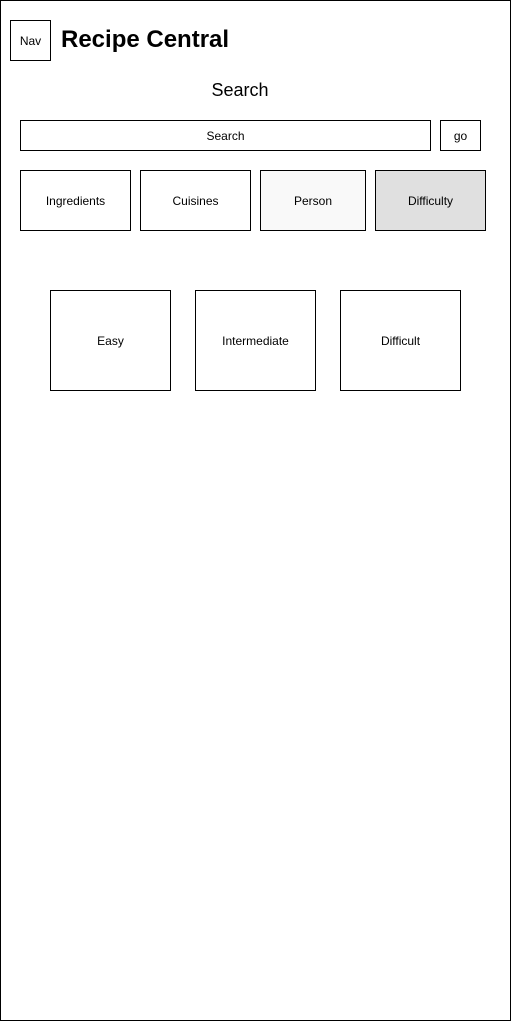  What do you see at coordinates (313, 200) in the screenshot?
I see `tab-person: Person` at bounding box center [313, 200].